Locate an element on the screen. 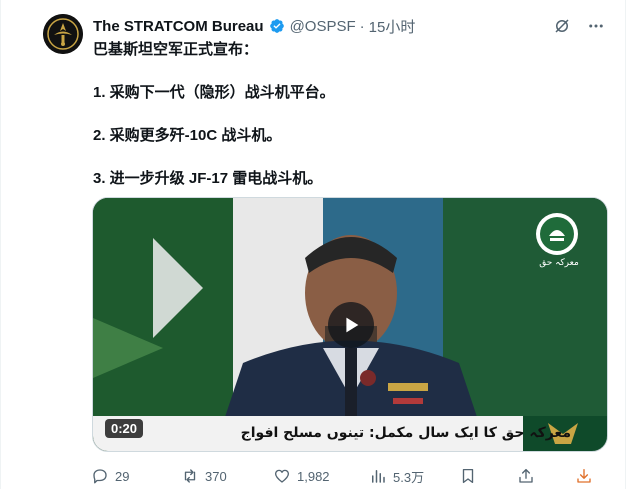 This screenshot has width=626, height=489. channel-logo-icon is located at coordinates (557, 234).